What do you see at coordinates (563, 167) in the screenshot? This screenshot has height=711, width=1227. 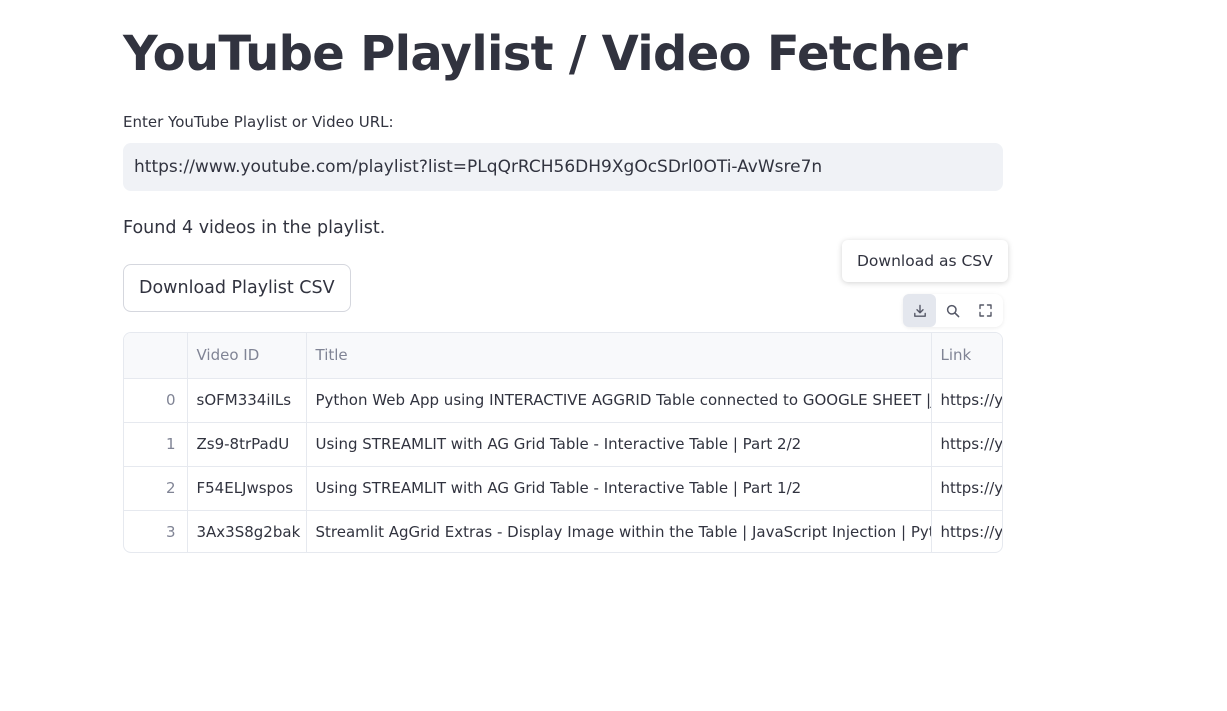 I see `url-input` at bounding box center [563, 167].